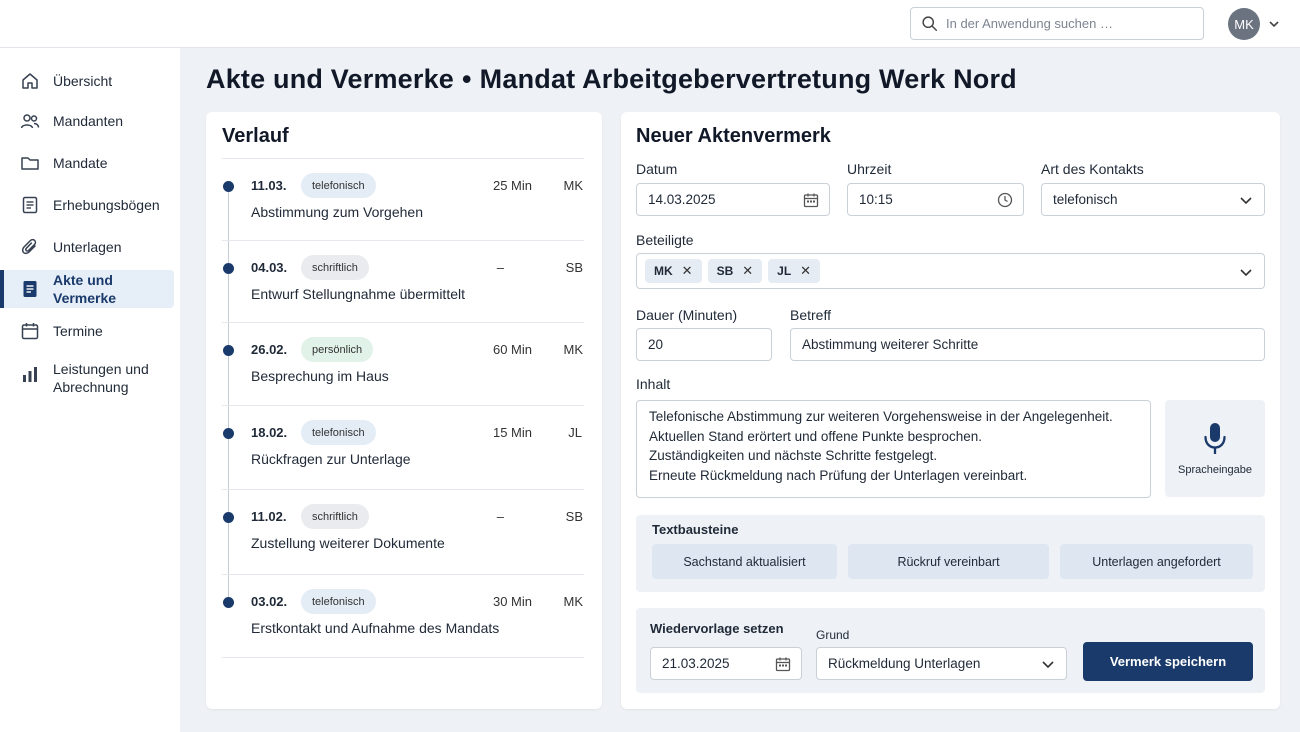 This screenshot has height=732, width=1300. What do you see at coordinates (330, 79) in the screenshot?
I see `page-title-text: Akte und Vermerke` at bounding box center [330, 79].